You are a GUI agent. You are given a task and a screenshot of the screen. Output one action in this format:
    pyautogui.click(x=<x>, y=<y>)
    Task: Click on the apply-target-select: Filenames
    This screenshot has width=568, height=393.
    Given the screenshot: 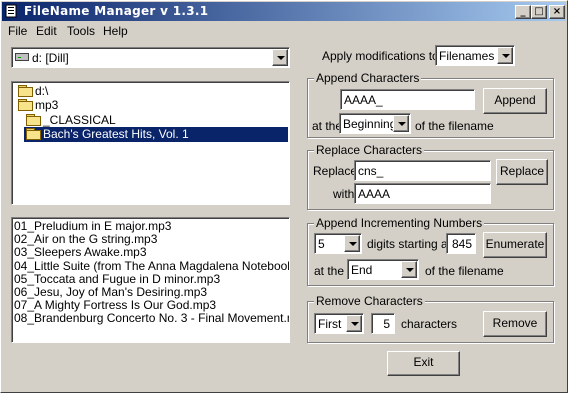 What is the action you would take?
    pyautogui.click(x=475, y=55)
    